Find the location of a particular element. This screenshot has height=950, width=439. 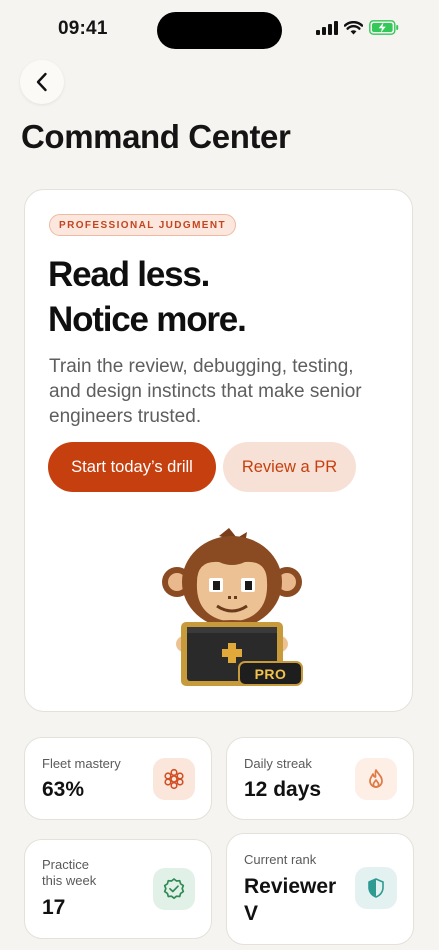

chevron-left-icon is located at coordinates (41, 82).